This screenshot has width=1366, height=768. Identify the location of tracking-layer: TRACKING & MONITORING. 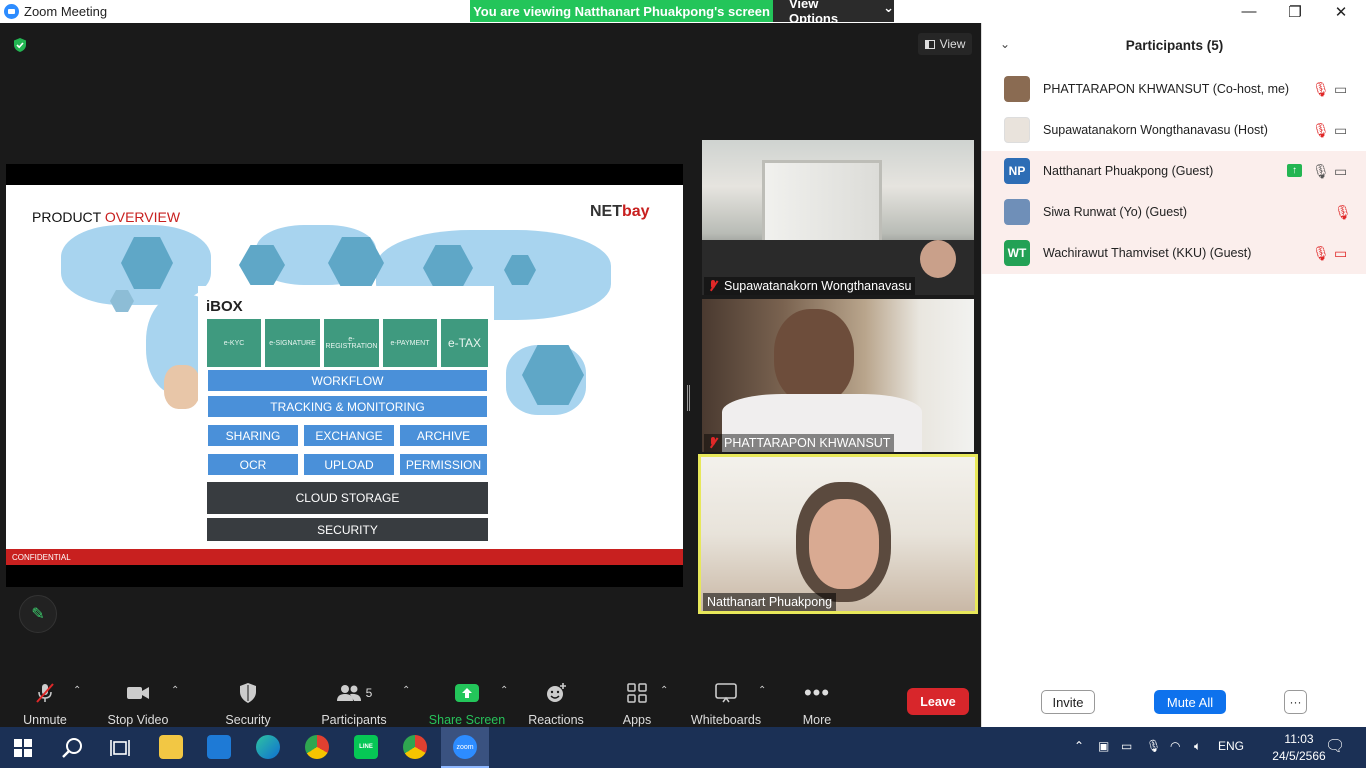
(347, 406).